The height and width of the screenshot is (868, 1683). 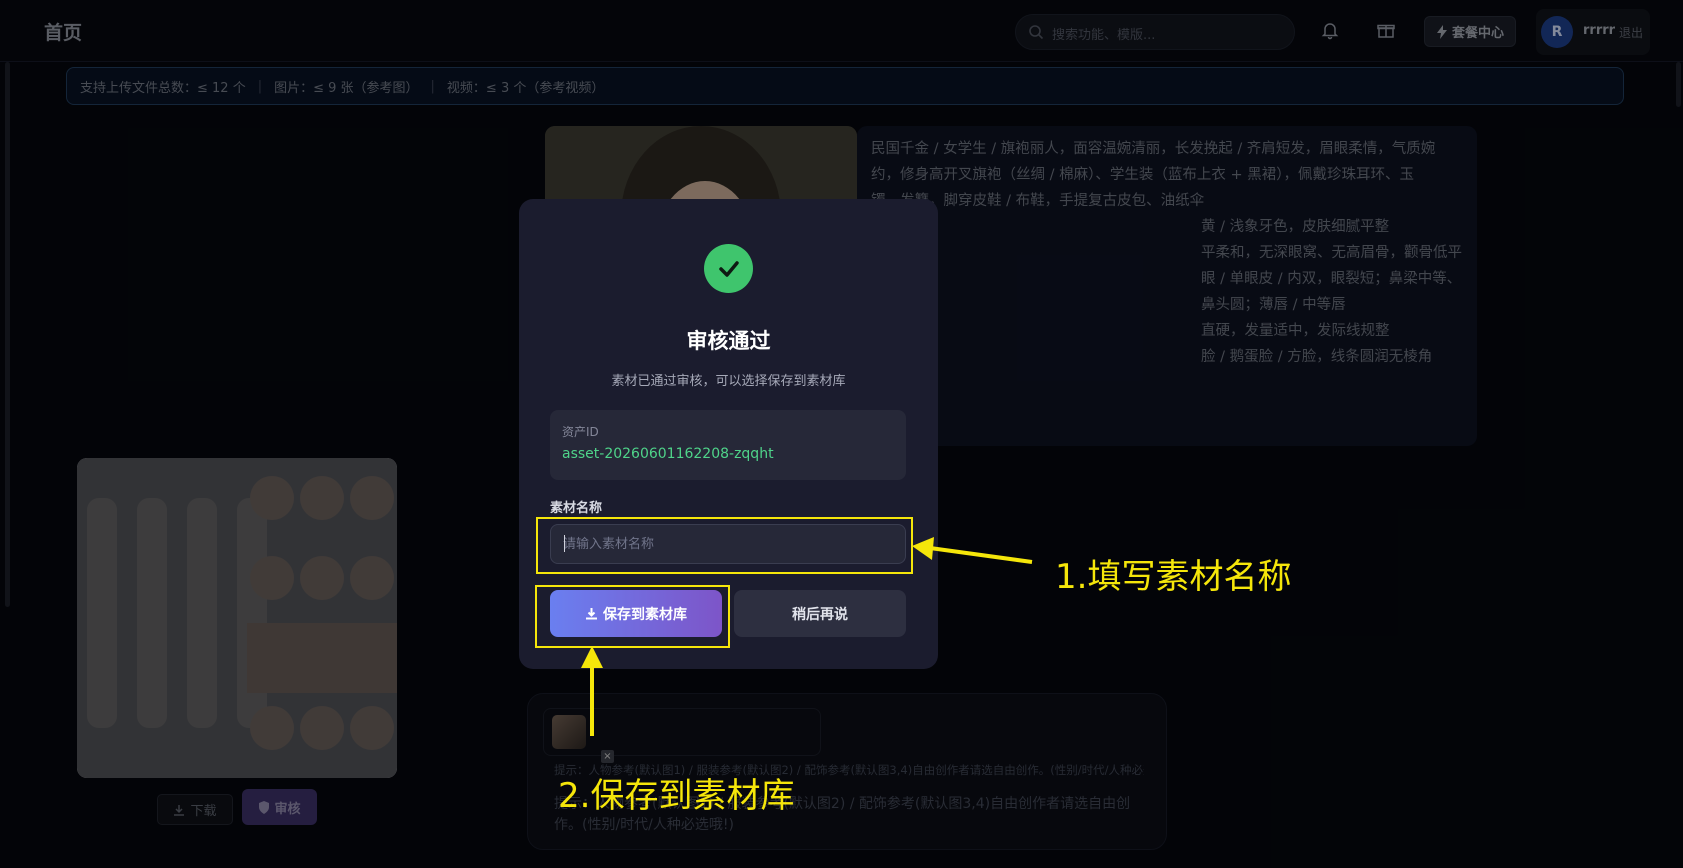 What do you see at coordinates (923, 548) in the screenshot?
I see `arrow-head-step1` at bounding box center [923, 548].